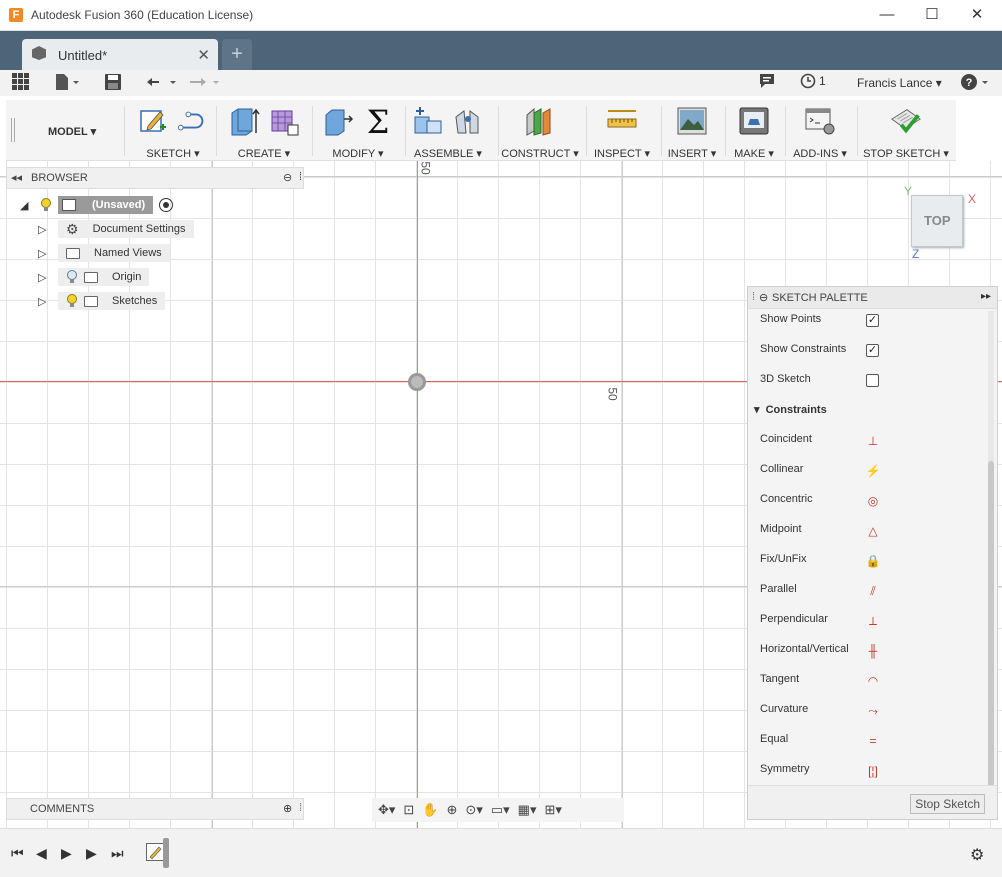  What do you see at coordinates (284, 121) in the screenshot?
I see `form-box-icon` at bounding box center [284, 121].